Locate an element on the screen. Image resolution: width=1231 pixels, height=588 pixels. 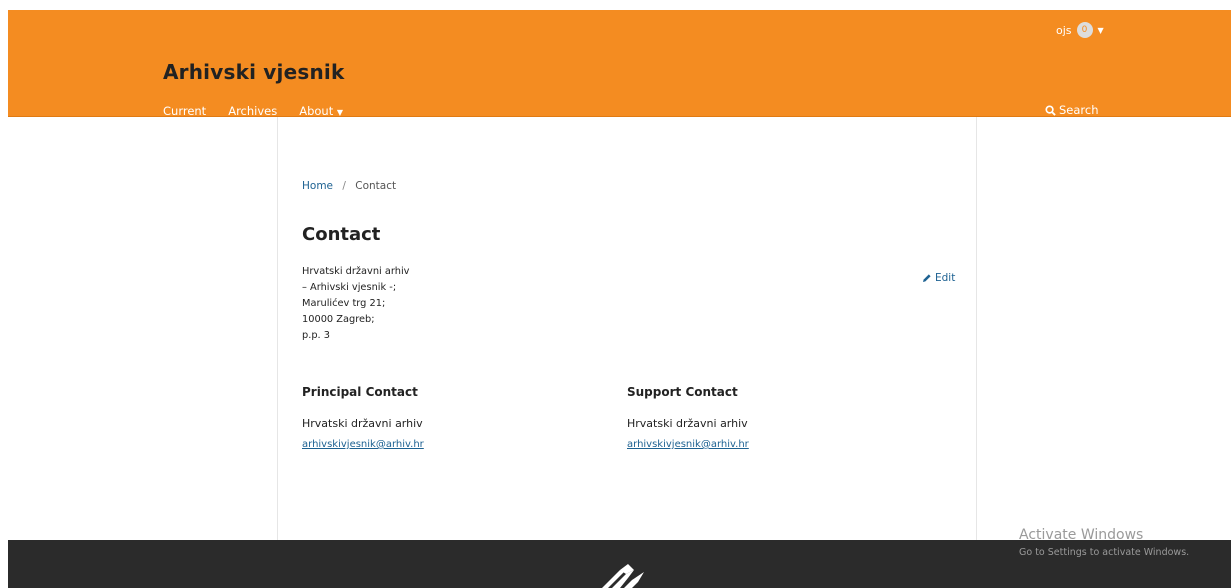
support-contact-heading: Support Contact is located at coordinates (682, 392).